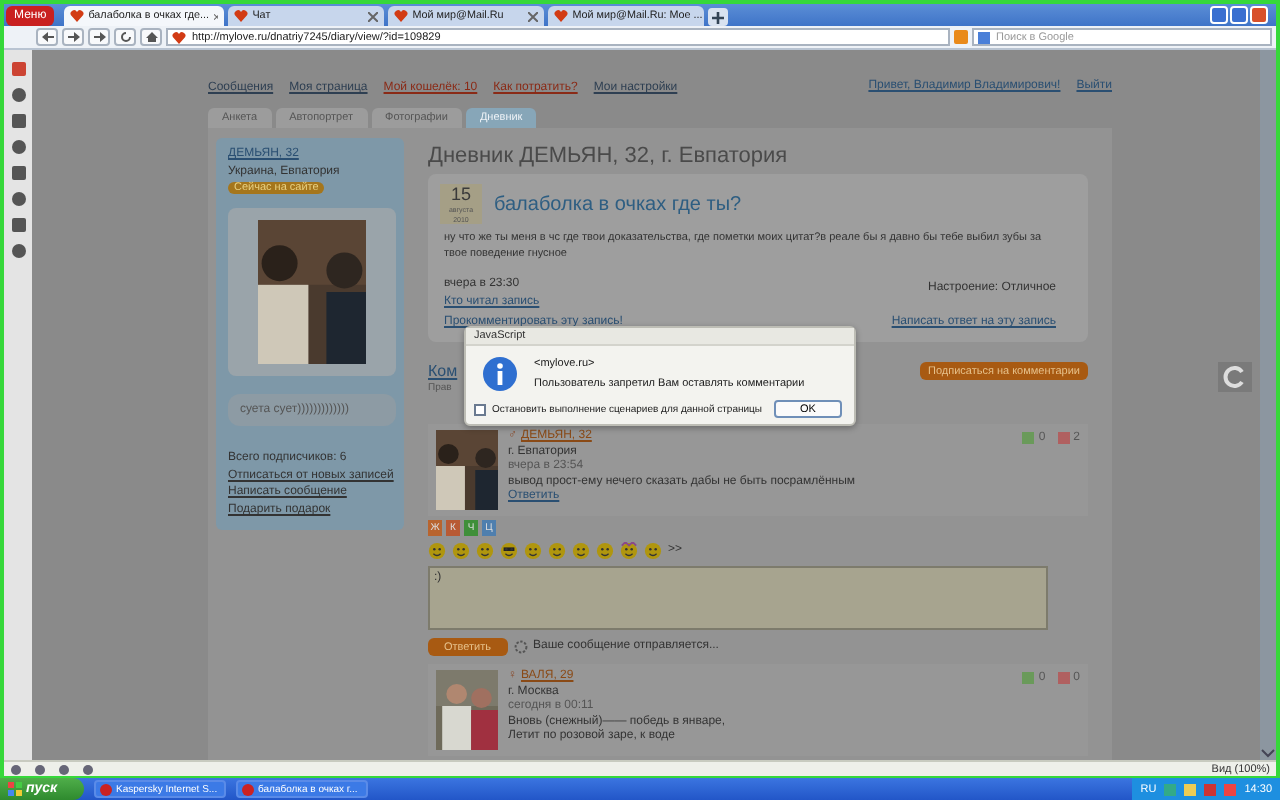  What do you see at coordinates (1239, 15) in the screenshot?
I see `maximize-button` at bounding box center [1239, 15].